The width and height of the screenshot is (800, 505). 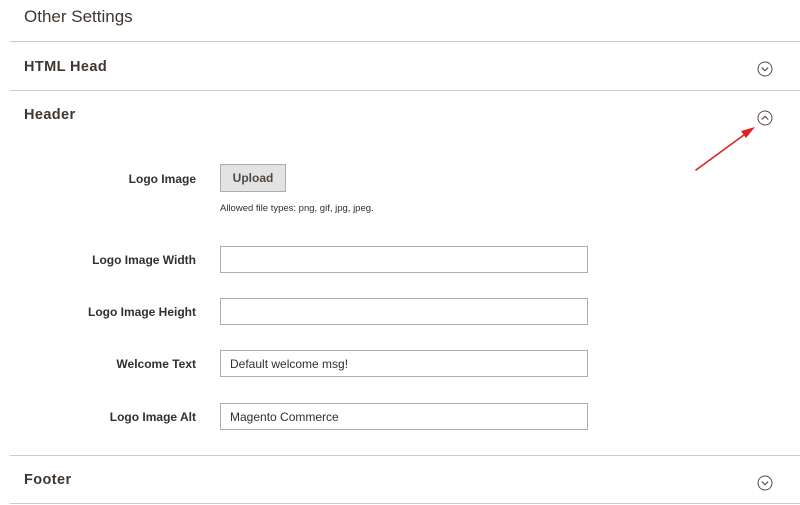 What do you see at coordinates (162, 179) in the screenshot?
I see `logo-image-label: Logo Image` at bounding box center [162, 179].